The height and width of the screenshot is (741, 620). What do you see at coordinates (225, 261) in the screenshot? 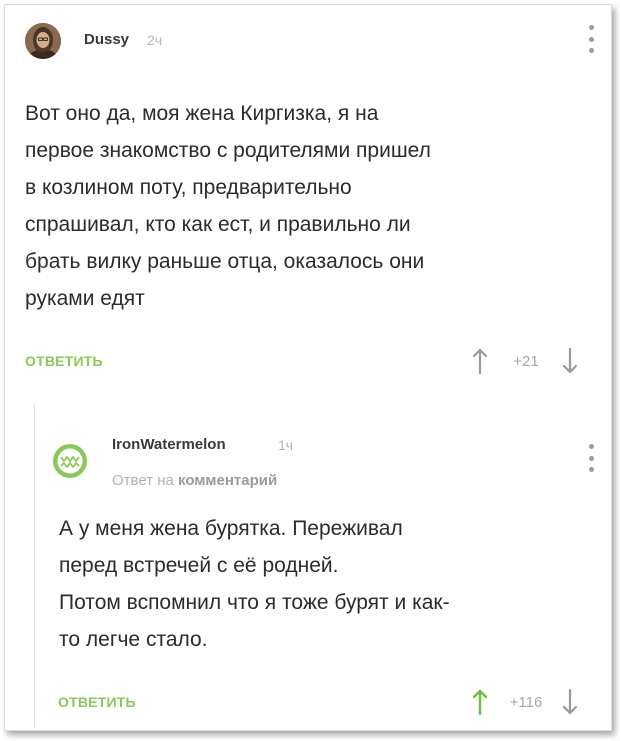
I see `comment-line: брать вилку раньше отца, оказалось они` at bounding box center [225, 261].